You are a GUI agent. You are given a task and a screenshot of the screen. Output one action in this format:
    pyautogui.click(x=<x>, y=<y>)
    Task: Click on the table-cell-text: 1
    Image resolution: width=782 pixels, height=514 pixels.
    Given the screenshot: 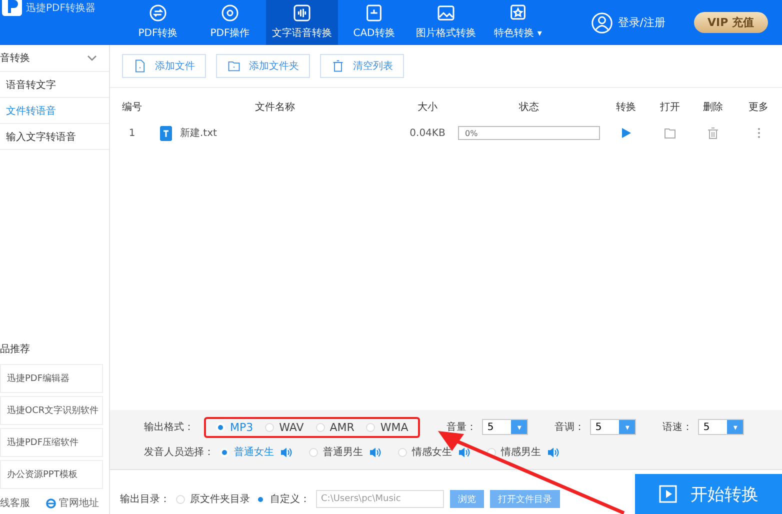 What is the action you would take?
    pyautogui.click(x=132, y=133)
    